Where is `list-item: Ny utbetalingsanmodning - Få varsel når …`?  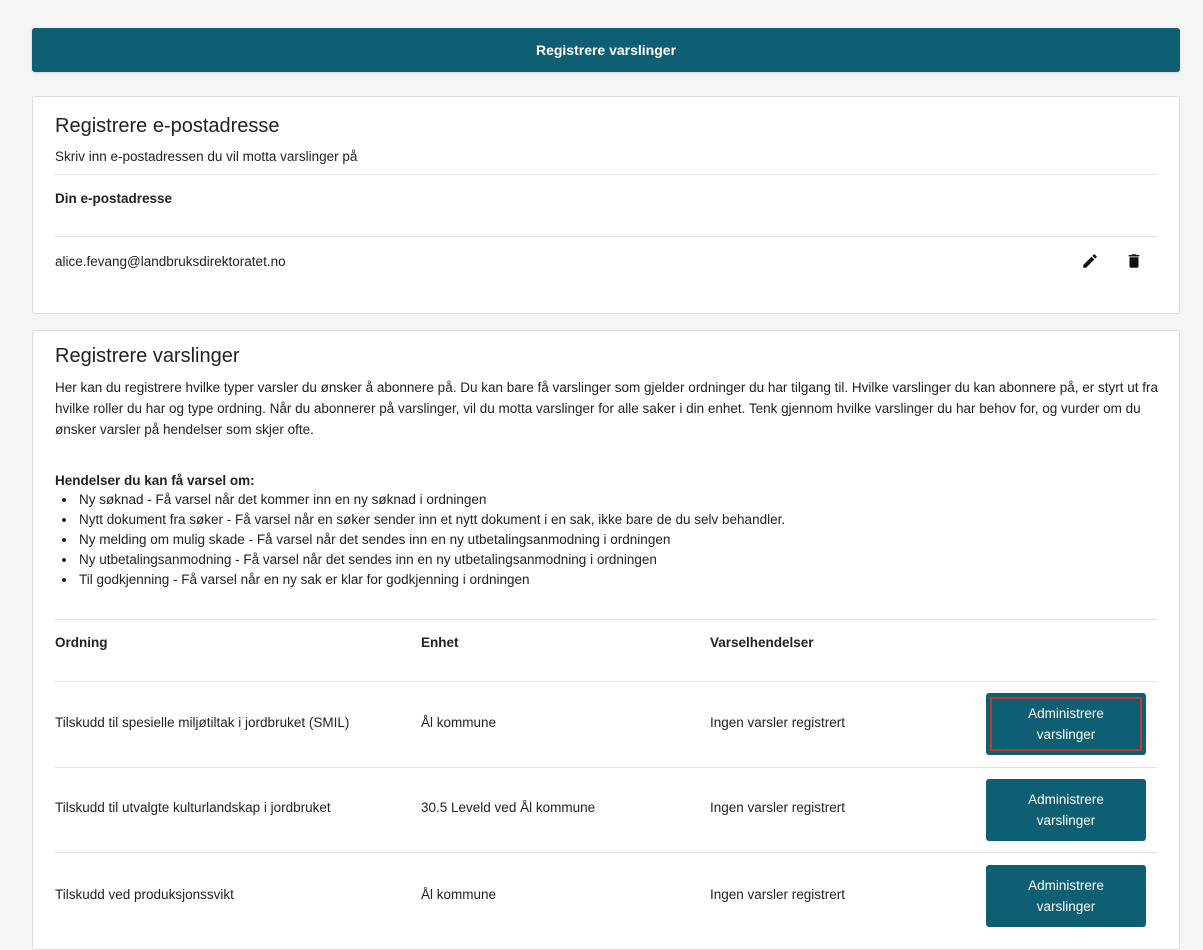 list-item: Ny utbetalingsanmodning - Få varsel når … is located at coordinates (431, 560).